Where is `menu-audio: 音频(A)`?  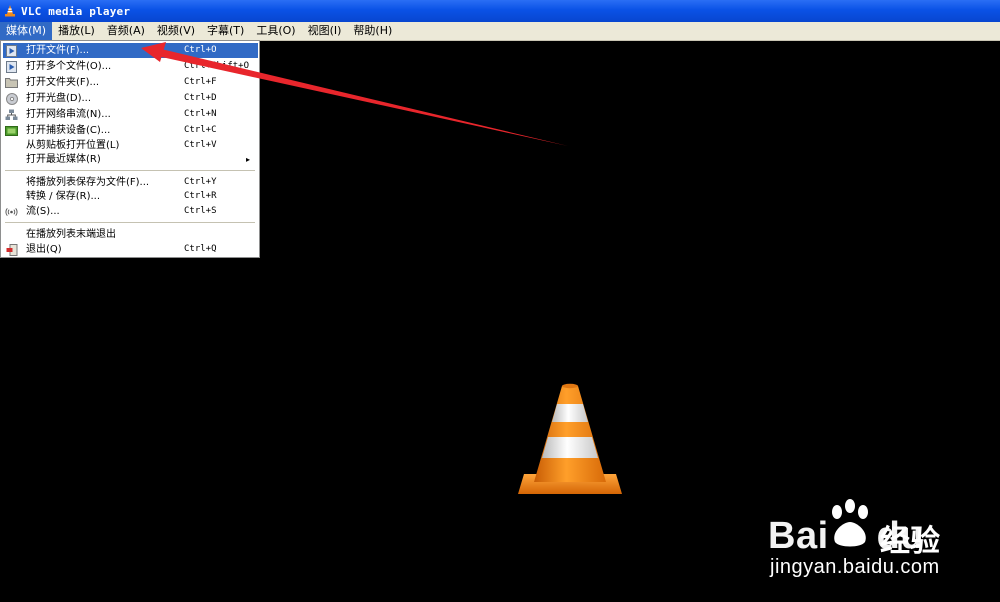
menu-audio: 音频(A) is located at coordinates (126, 31).